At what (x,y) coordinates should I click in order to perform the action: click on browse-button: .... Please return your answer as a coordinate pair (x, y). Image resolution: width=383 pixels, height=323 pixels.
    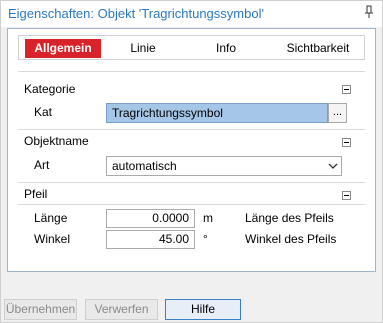
    Looking at the image, I should click on (337, 113).